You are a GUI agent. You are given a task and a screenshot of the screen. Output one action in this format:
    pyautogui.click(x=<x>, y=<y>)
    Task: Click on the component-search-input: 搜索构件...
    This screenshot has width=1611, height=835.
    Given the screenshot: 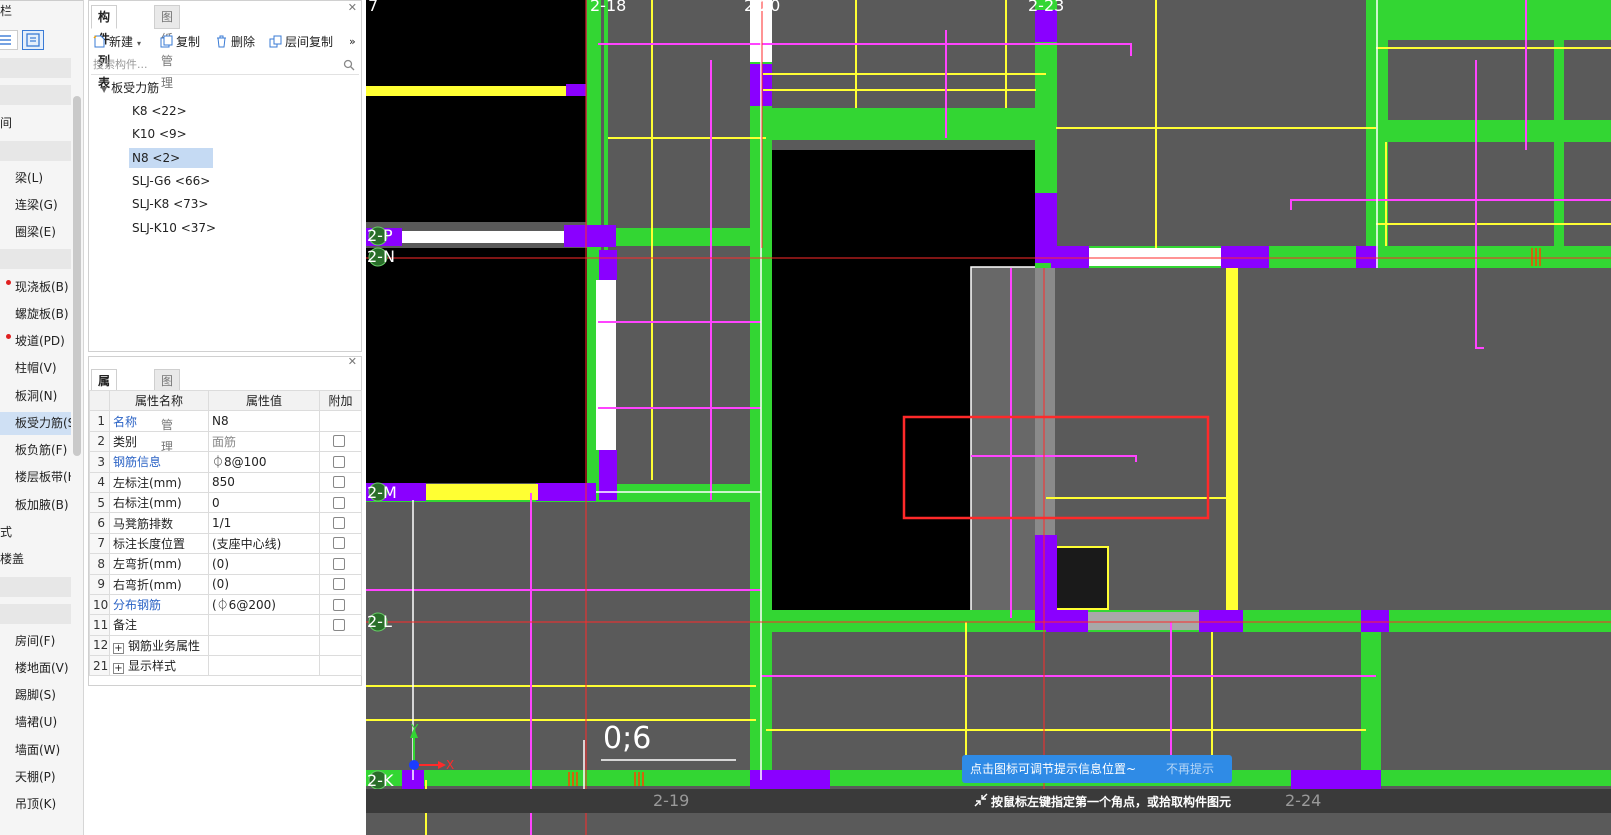 What is the action you would take?
    pyautogui.click(x=225, y=65)
    